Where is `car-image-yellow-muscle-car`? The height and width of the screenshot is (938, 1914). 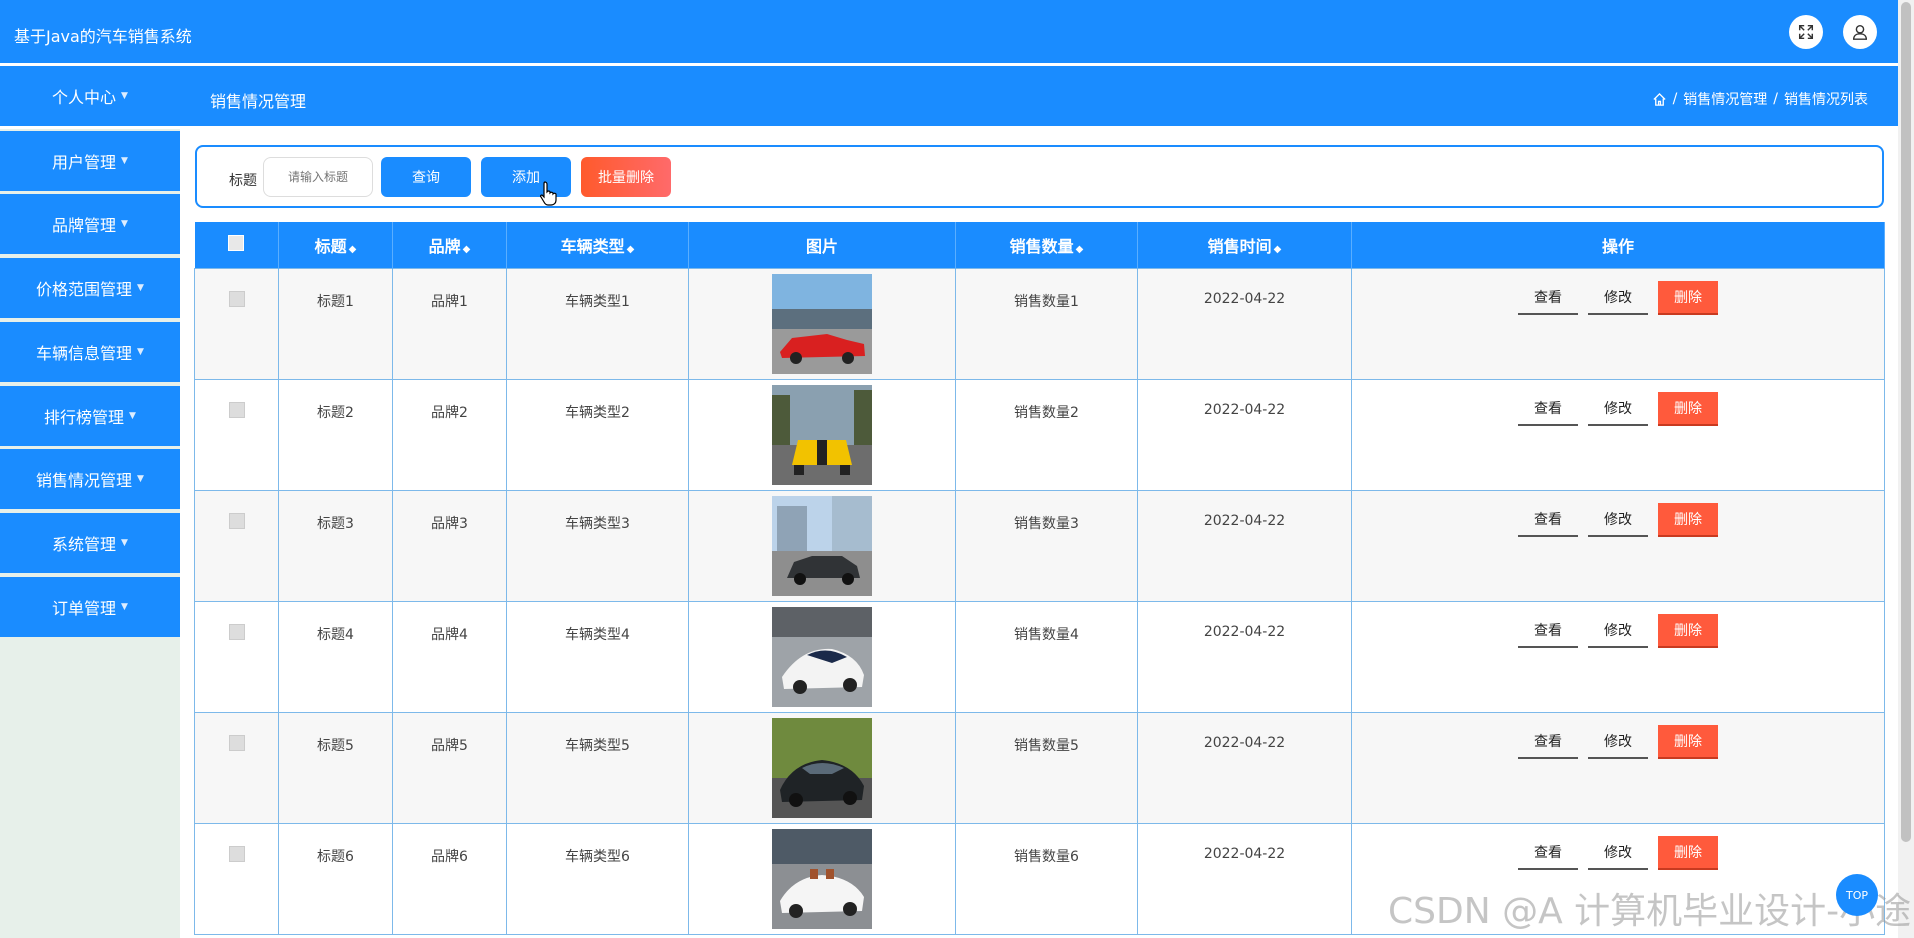
car-image-yellow-muscle-car is located at coordinates (822, 434).